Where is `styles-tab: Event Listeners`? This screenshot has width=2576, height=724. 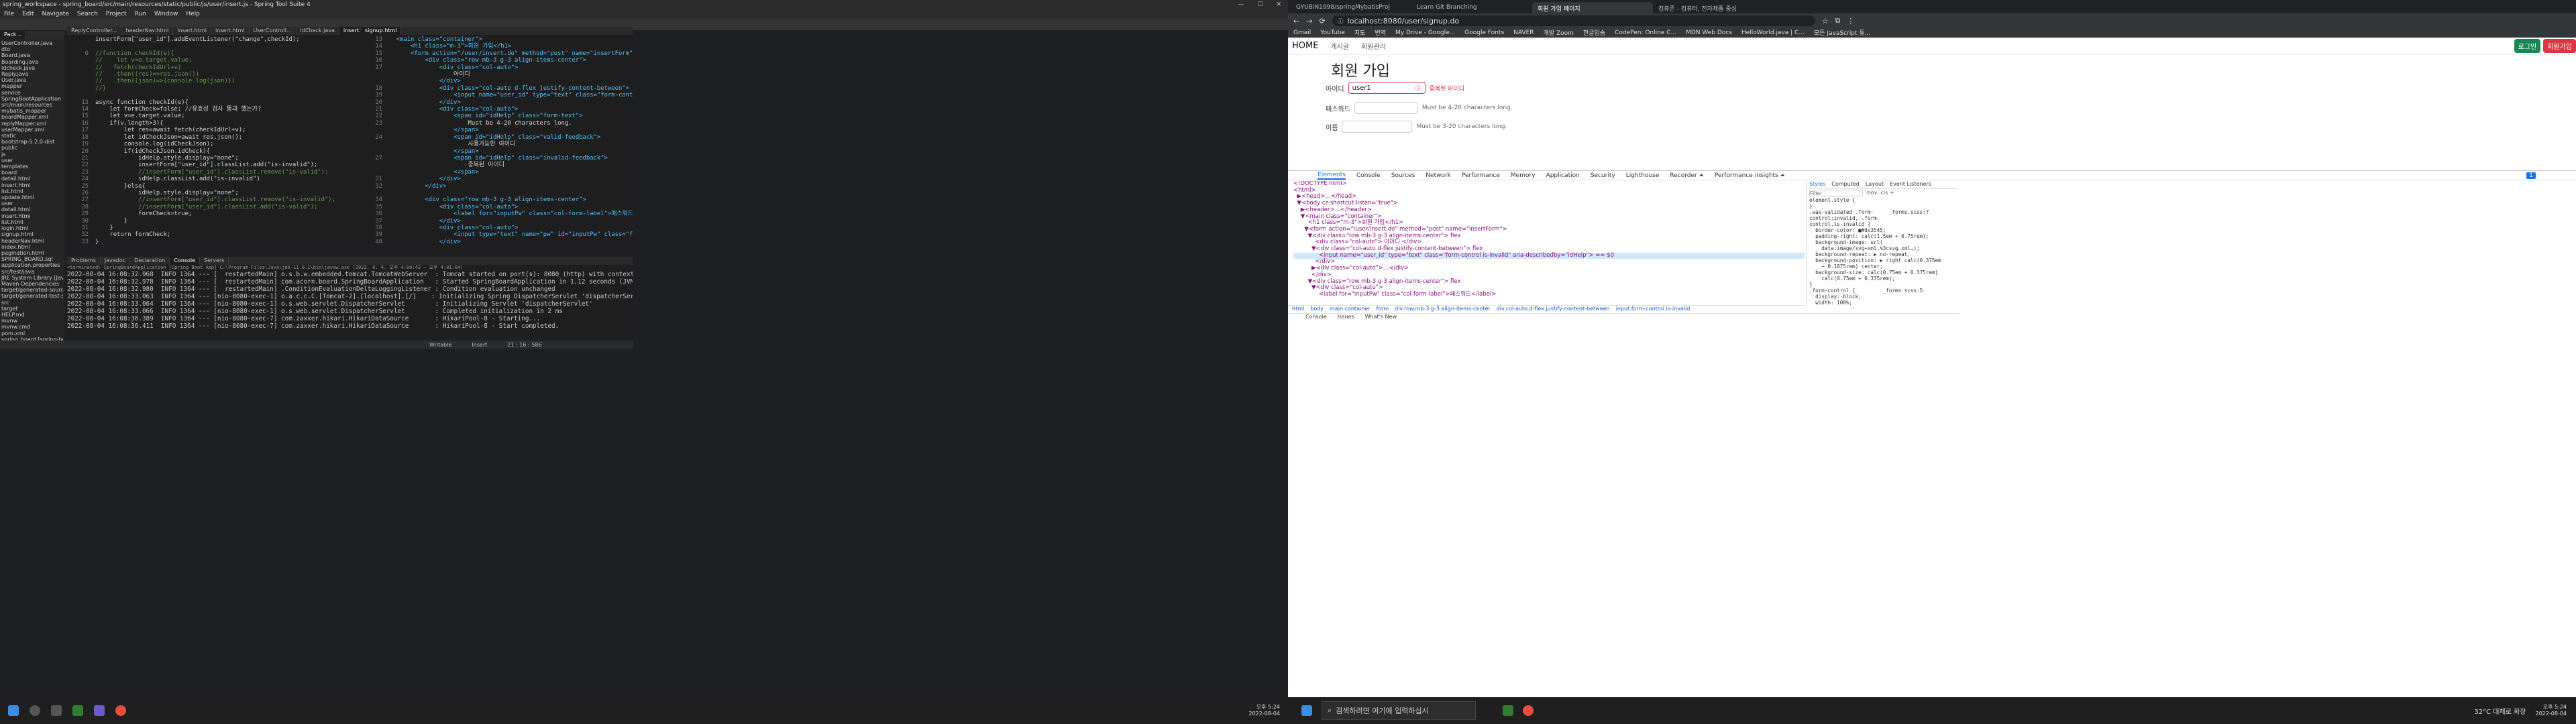
styles-tab: Event Listeners is located at coordinates (1910, 184).